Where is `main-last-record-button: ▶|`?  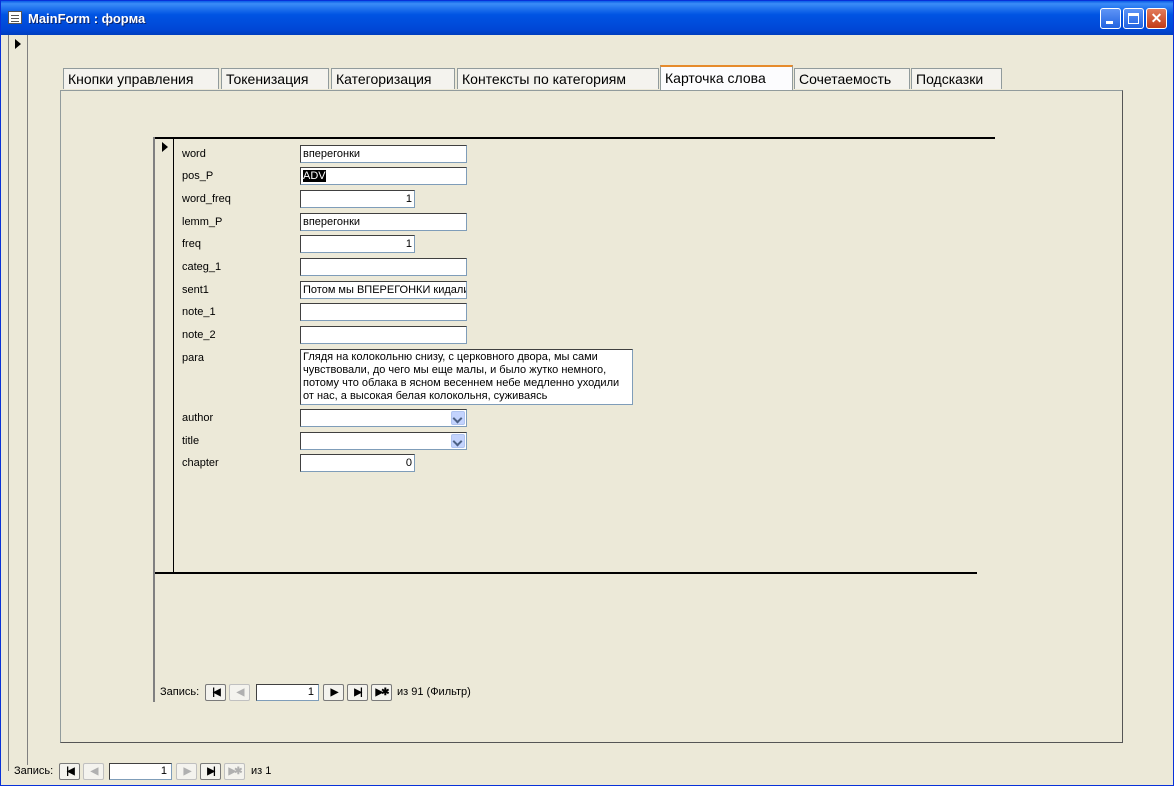 main-last-record-button: ▶| is located at coordinates (210, 771).